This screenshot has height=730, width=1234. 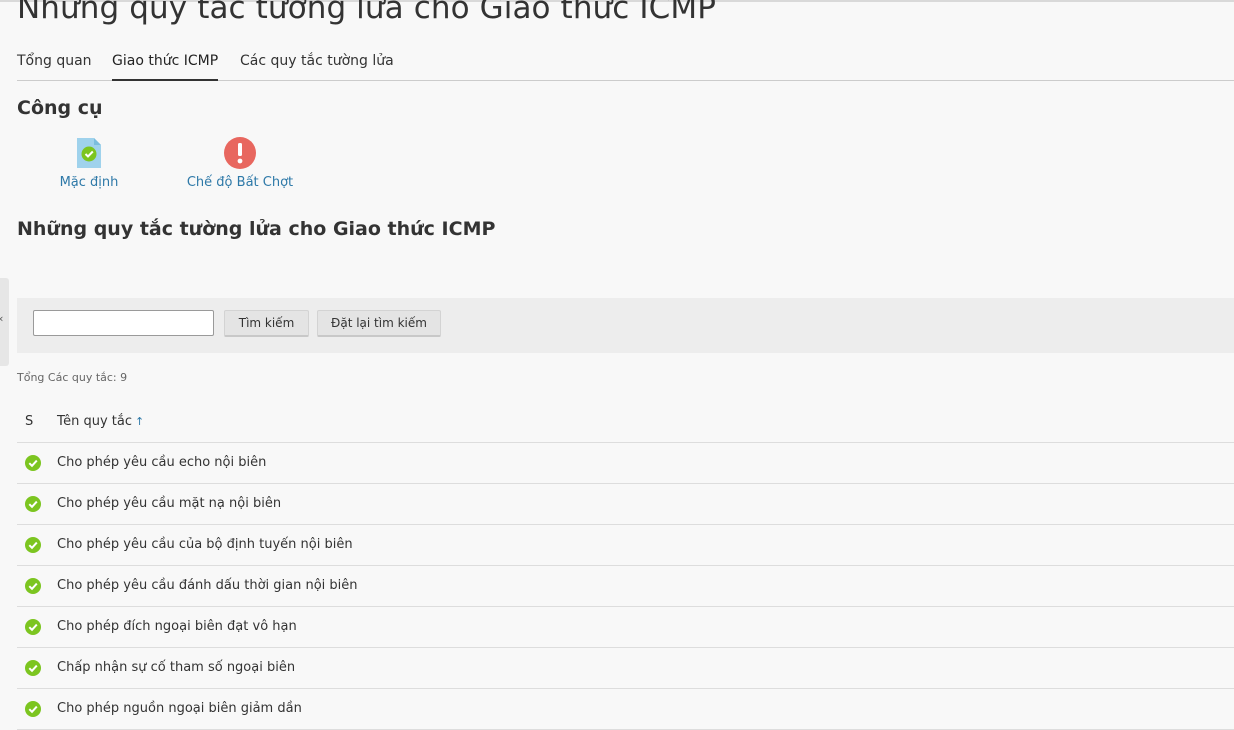 What do you see at coordinates (89, 153) in the screenshot?
I see `default-doc-check-icon` at bounding box center [89, 153].